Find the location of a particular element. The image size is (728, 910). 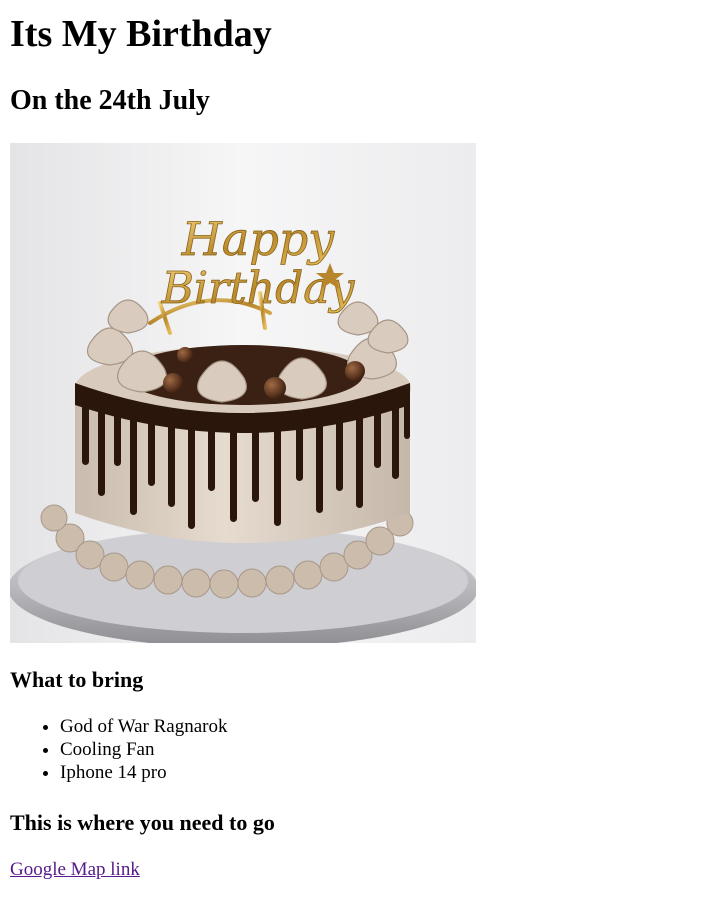

google-map-link: Google Map link is located at coordinates (75, 870).